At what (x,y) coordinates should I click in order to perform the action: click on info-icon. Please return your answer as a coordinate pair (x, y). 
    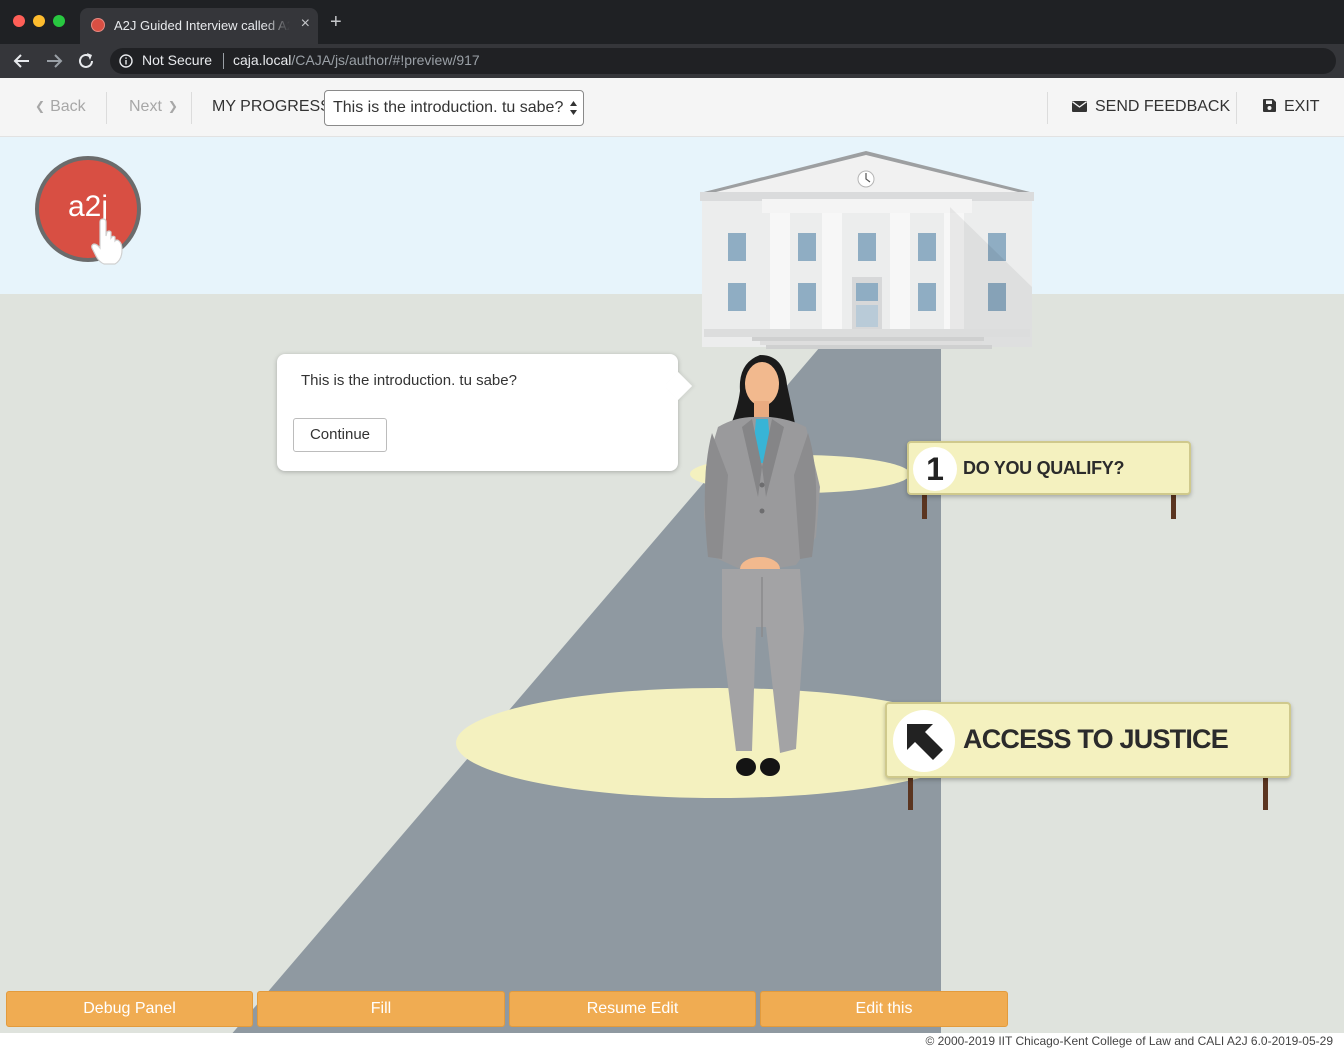
    Looking at the image, I should click on (126, 61).